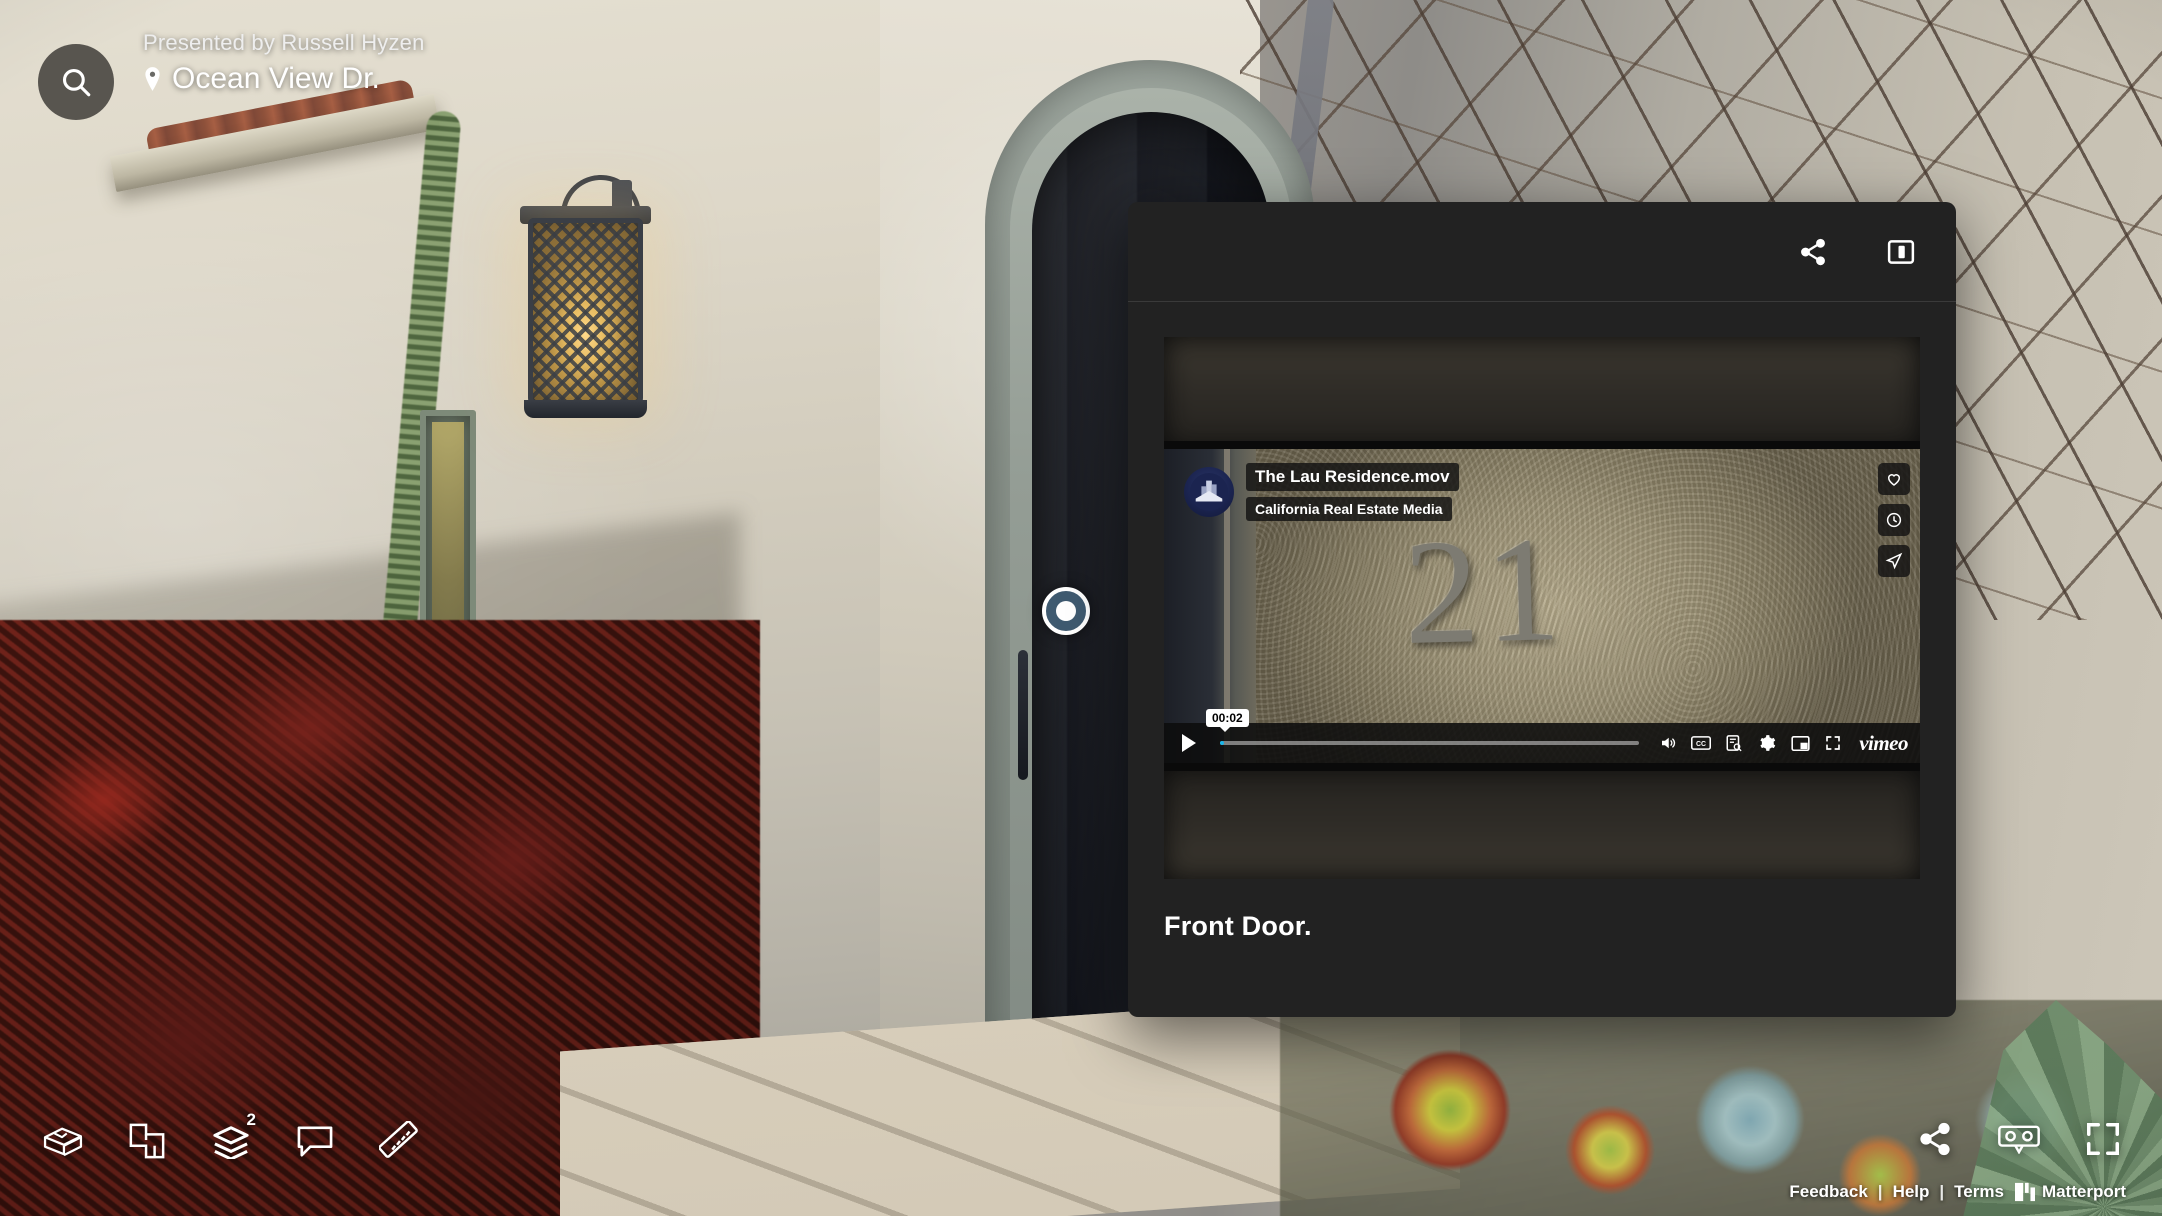 The height and width of the screenshot is (1216, 2162). I want to click on vimeo-control-bar: 00:02 CC vimeo, so click(1542, 736).